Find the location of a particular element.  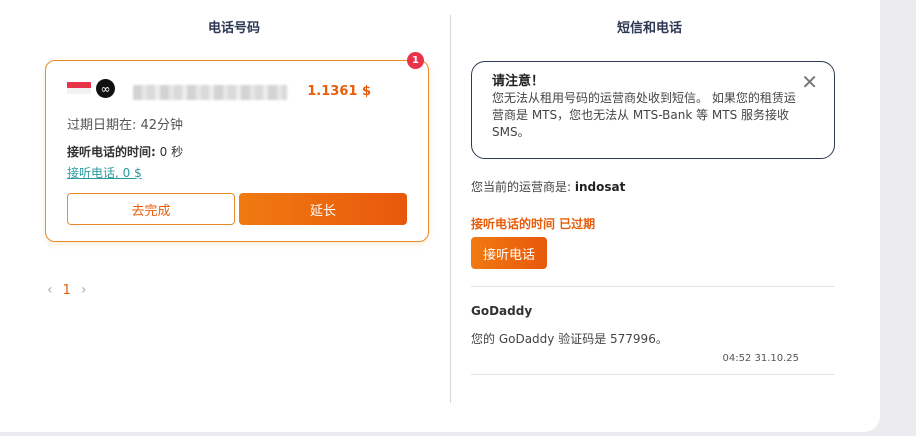

current-operator: 您当前的运营商是: indosat is located at coordinates (548, 186).